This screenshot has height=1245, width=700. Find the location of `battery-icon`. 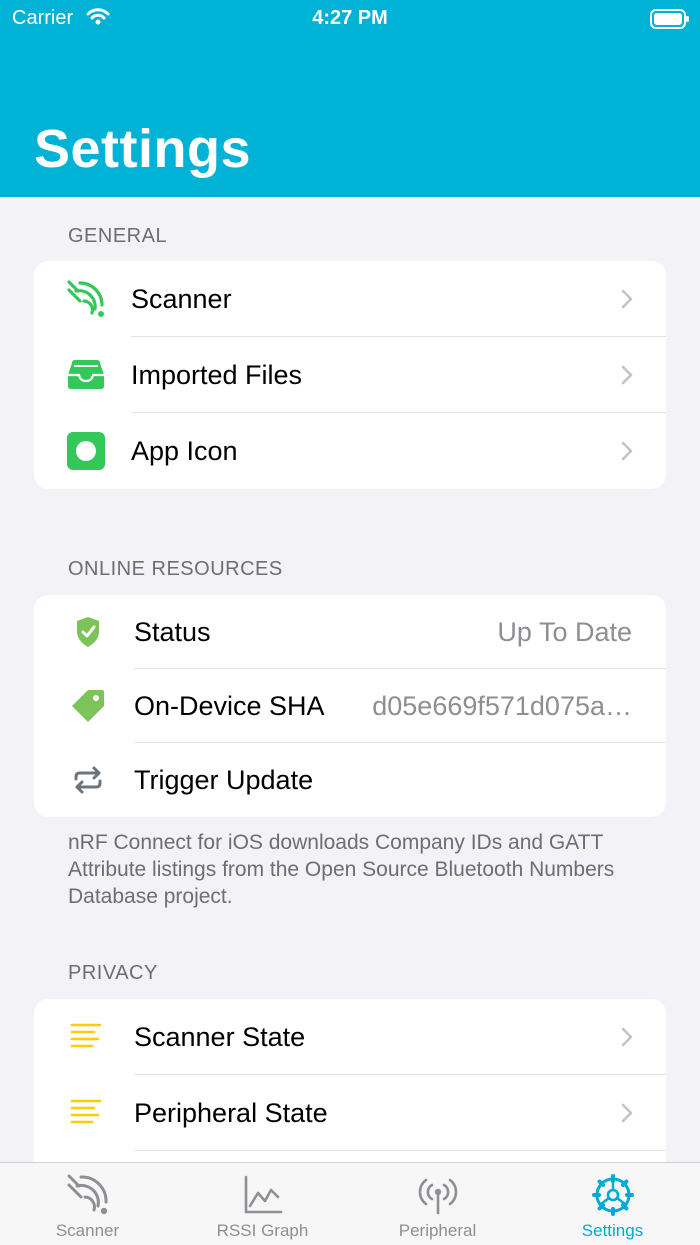

battery-icon is located at coordinates (670, 22).